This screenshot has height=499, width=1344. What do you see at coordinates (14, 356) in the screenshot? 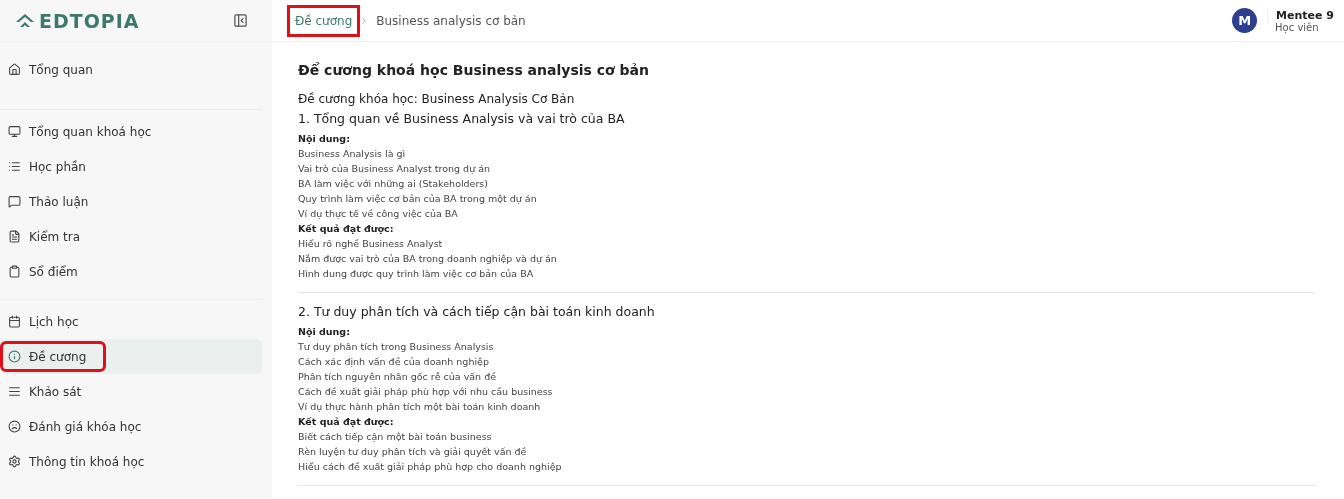
I see `info-icon` at bounding box center [14, 356].